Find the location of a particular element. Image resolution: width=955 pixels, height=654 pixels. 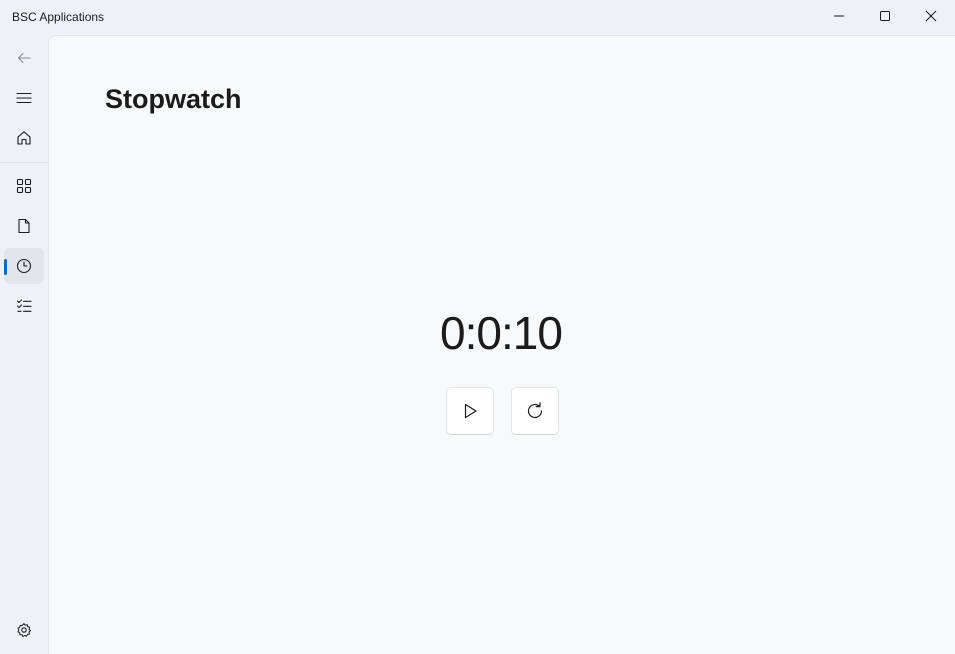

reset-button is located at coordinates (535, 411).